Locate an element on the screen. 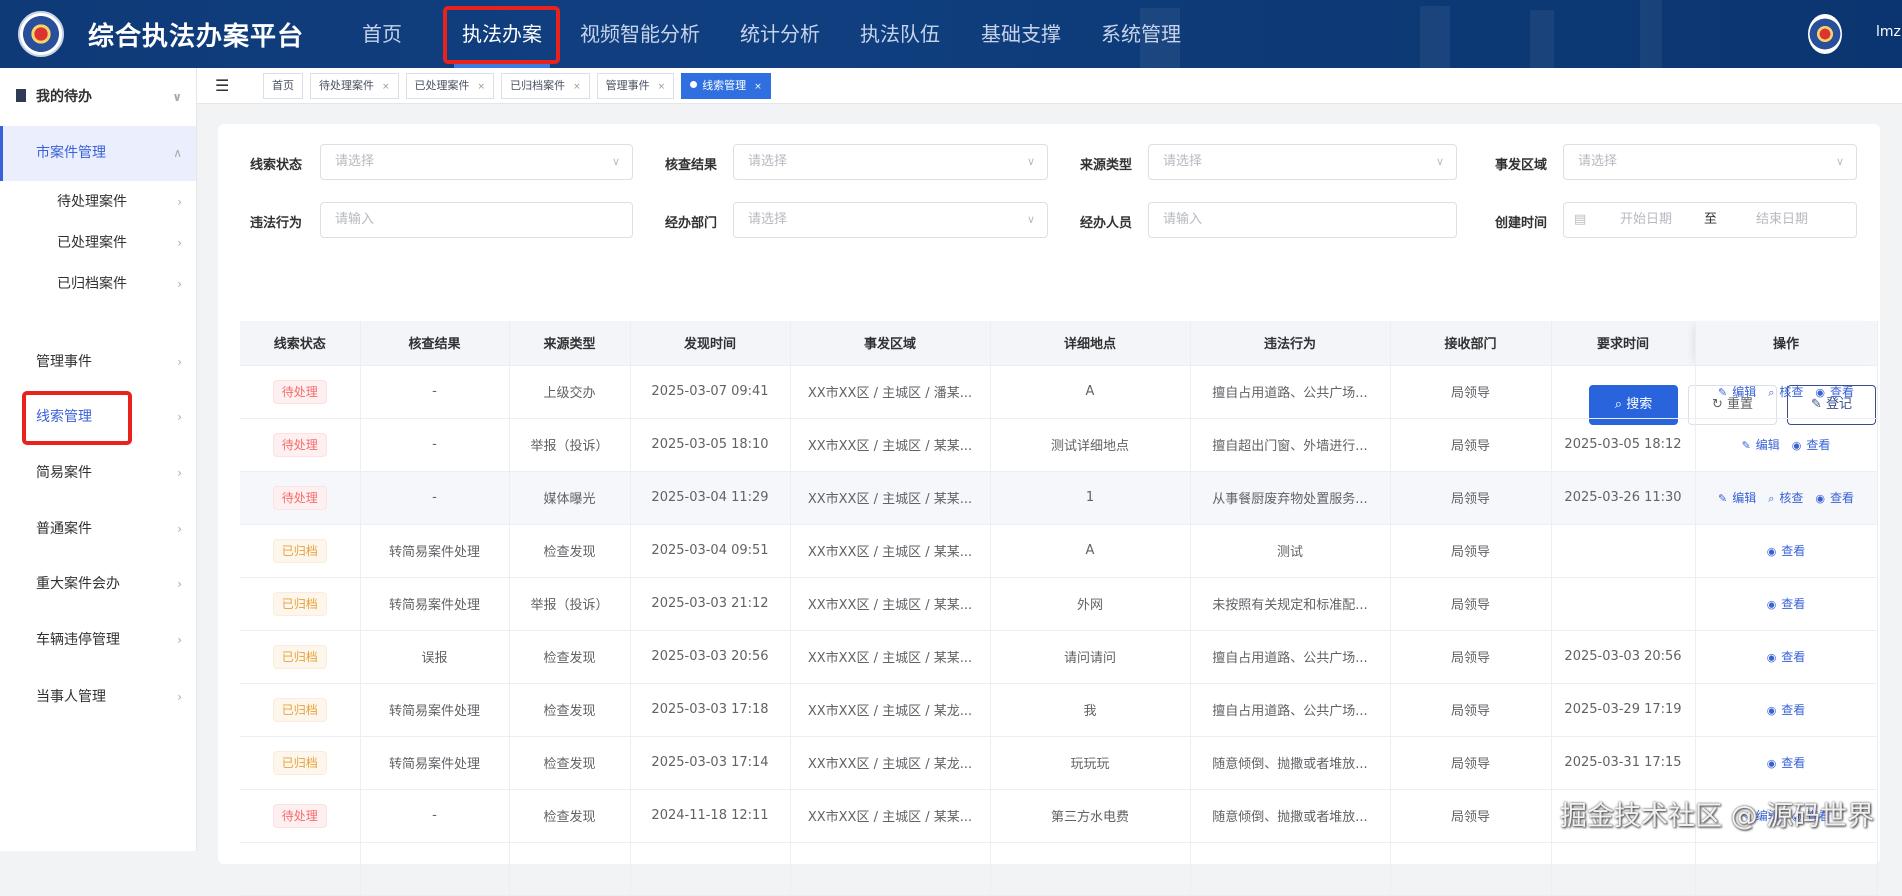 This screenshot has height=896, width=1902. nav-statistics: 统计分析 is located at coordinates (780, 34).